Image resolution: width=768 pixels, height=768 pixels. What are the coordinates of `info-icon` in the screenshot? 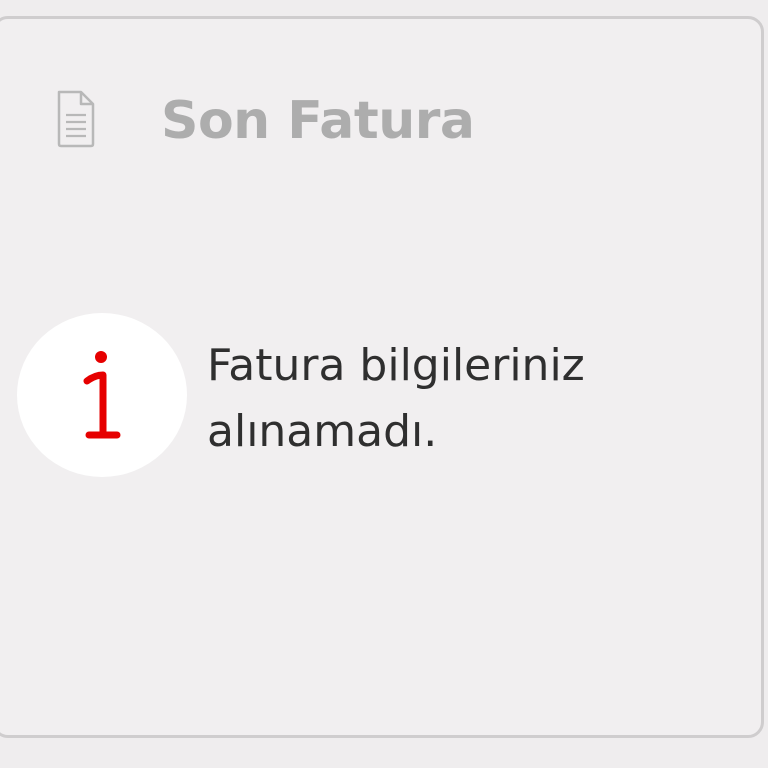 It's located at (102, 395).